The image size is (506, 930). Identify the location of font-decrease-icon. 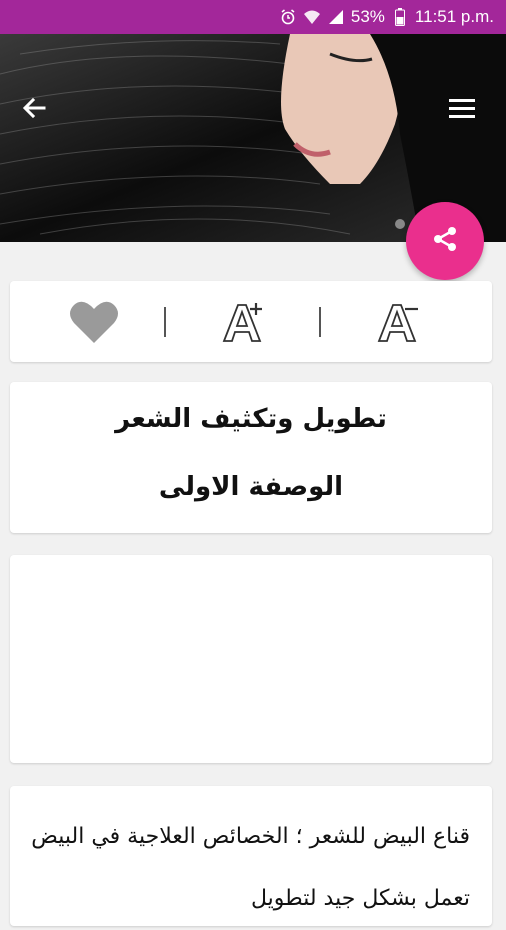
(398, 322).